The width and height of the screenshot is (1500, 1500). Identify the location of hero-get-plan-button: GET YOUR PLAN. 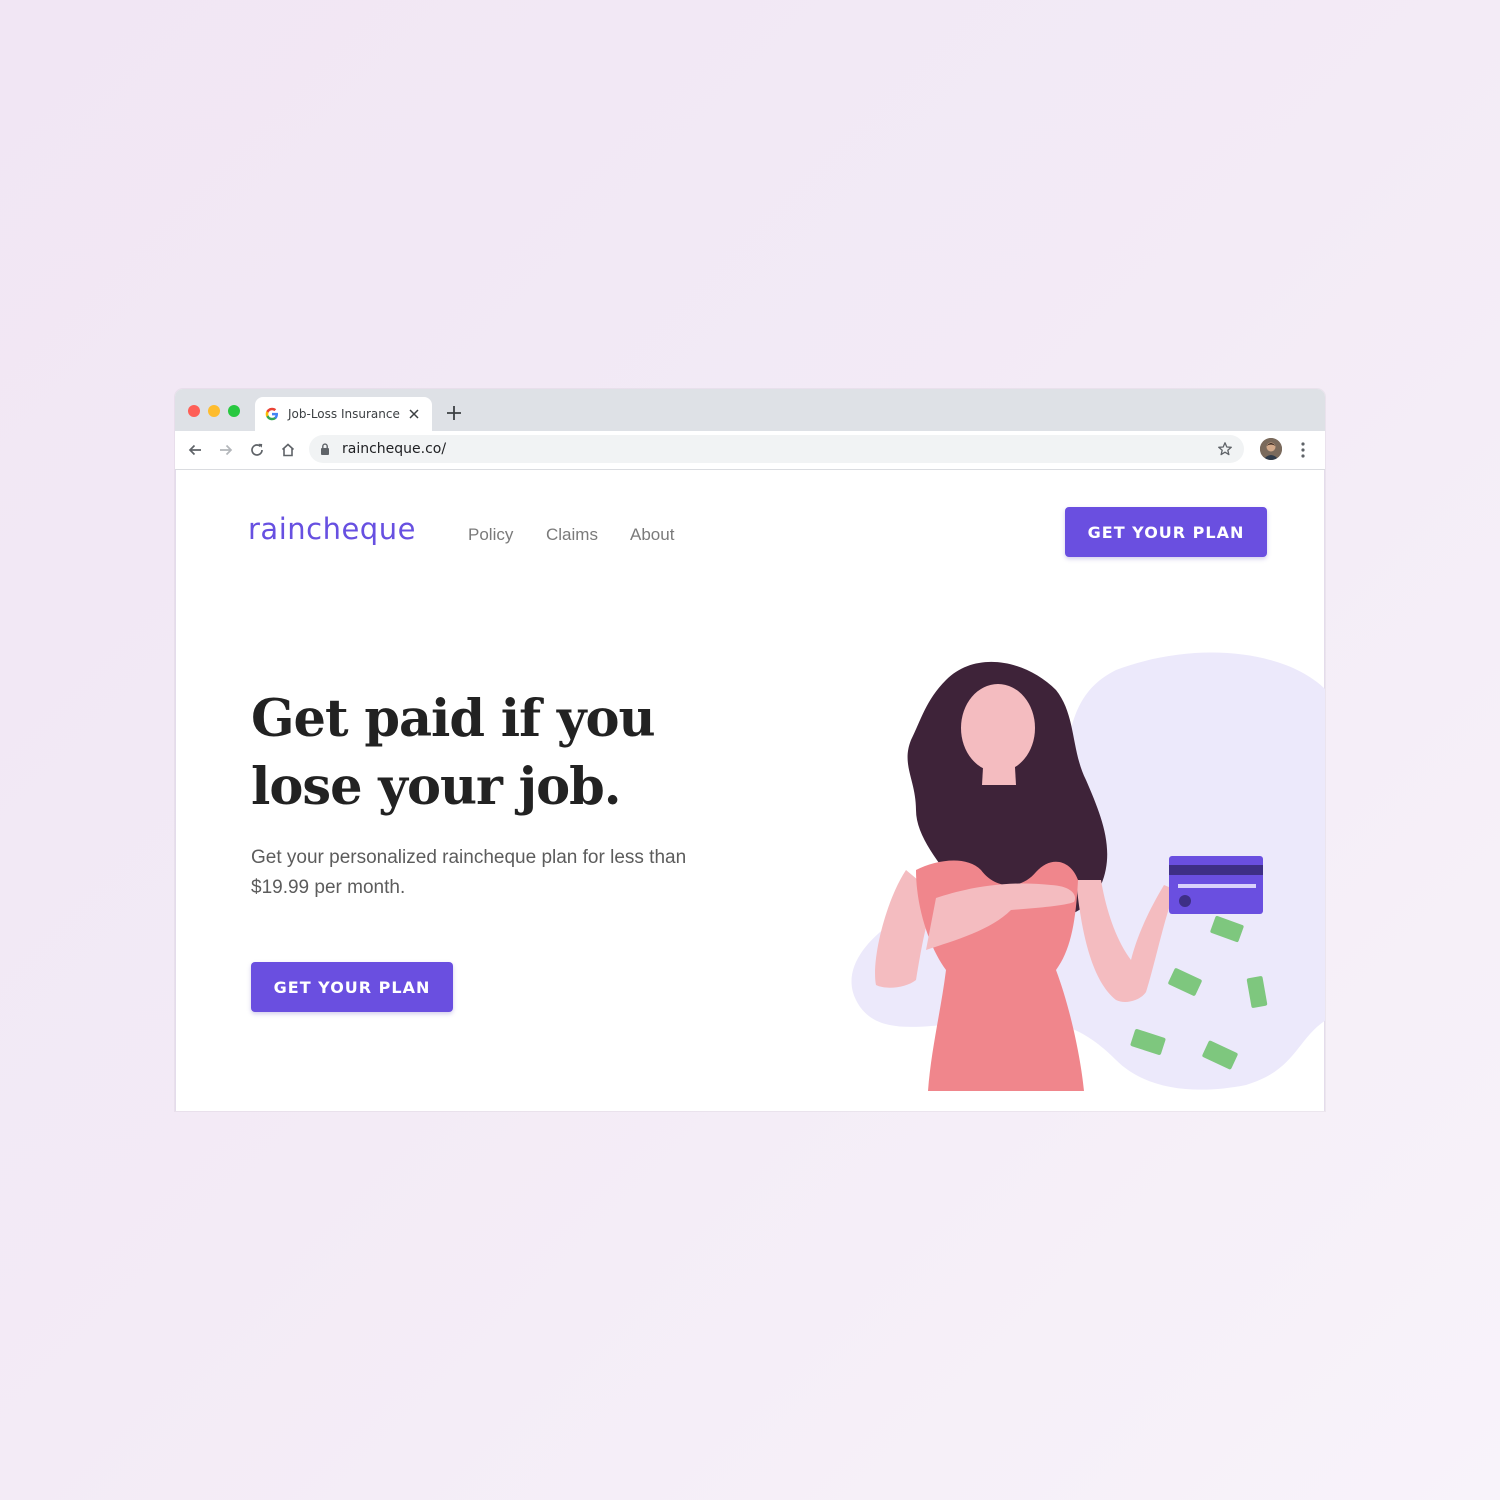
(352, 987).